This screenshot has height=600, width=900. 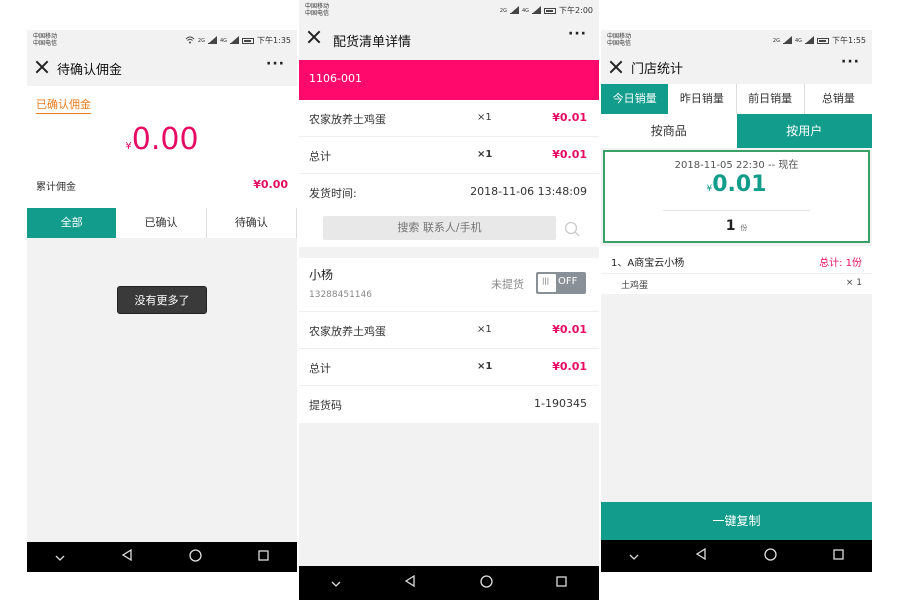 I want to click on sales-quantity: 1 份, so click(x=736, y=226).